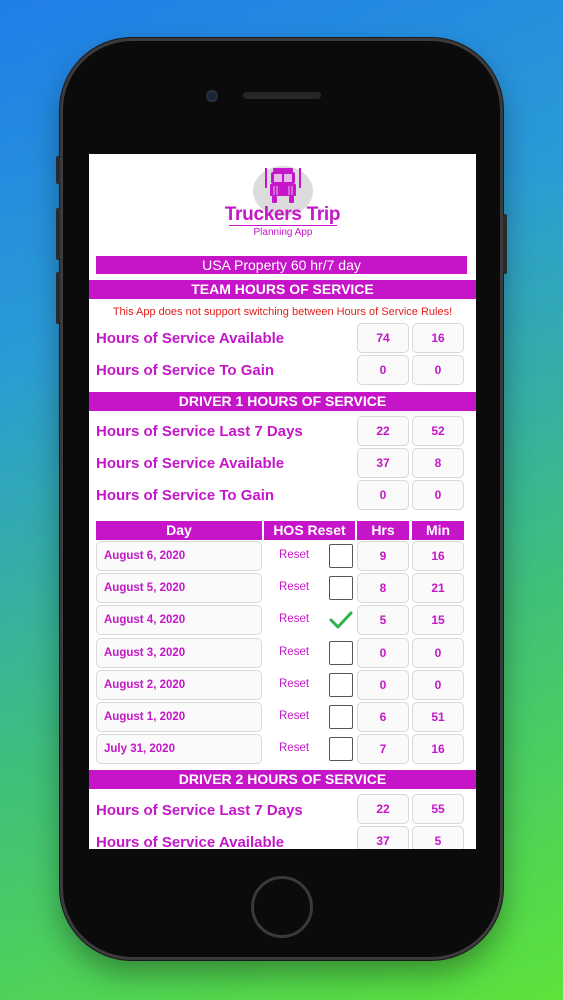 Image resolution: width=563 pixels, height=1000 pixels. Describe the element at coordinates (199, 431) in the screenshot. I see `driver1-last7-label: Hours of Service Last 7 Days` at that location.